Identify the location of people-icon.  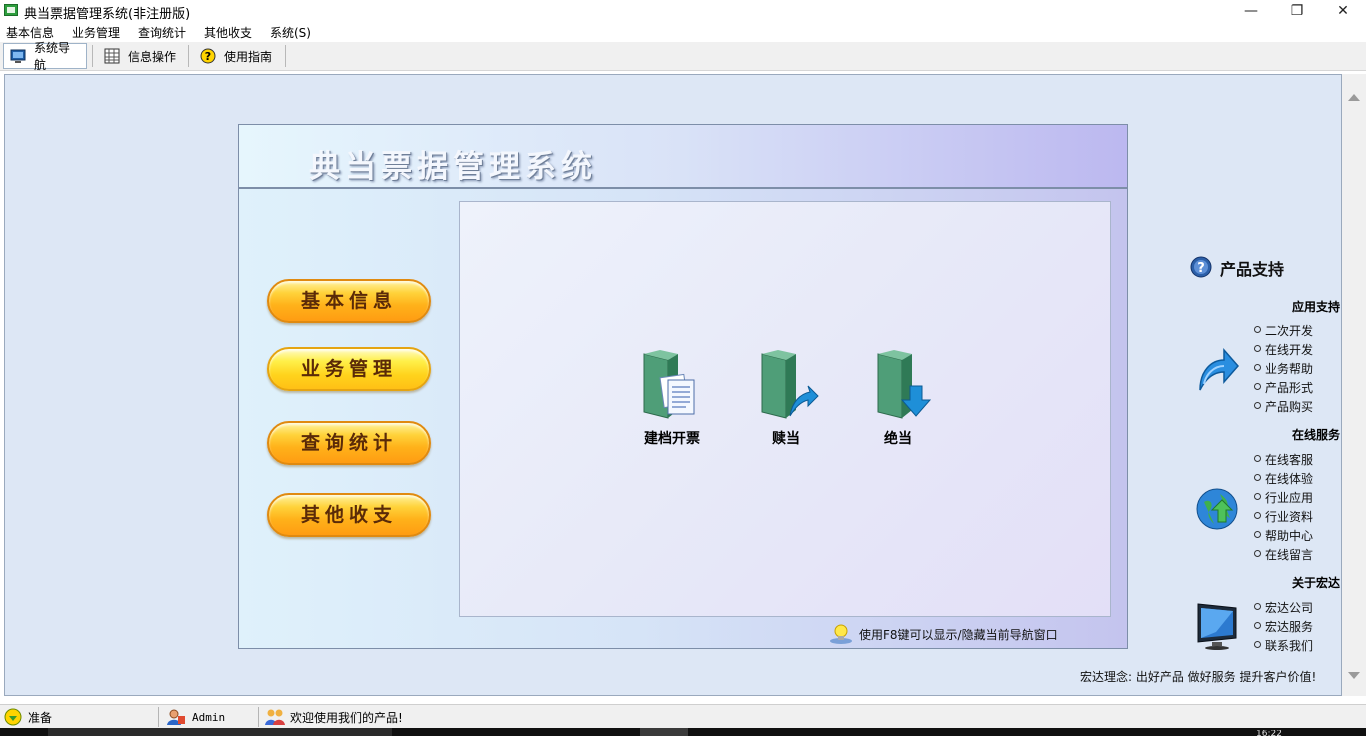
(275, 717).